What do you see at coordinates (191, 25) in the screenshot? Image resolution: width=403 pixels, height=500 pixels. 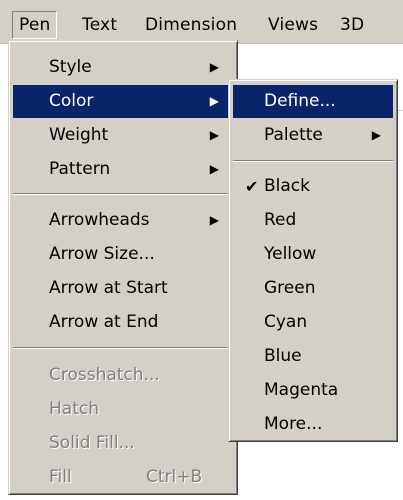 I see `menu-dimension: Dimension` at bounding box center [191, 25].